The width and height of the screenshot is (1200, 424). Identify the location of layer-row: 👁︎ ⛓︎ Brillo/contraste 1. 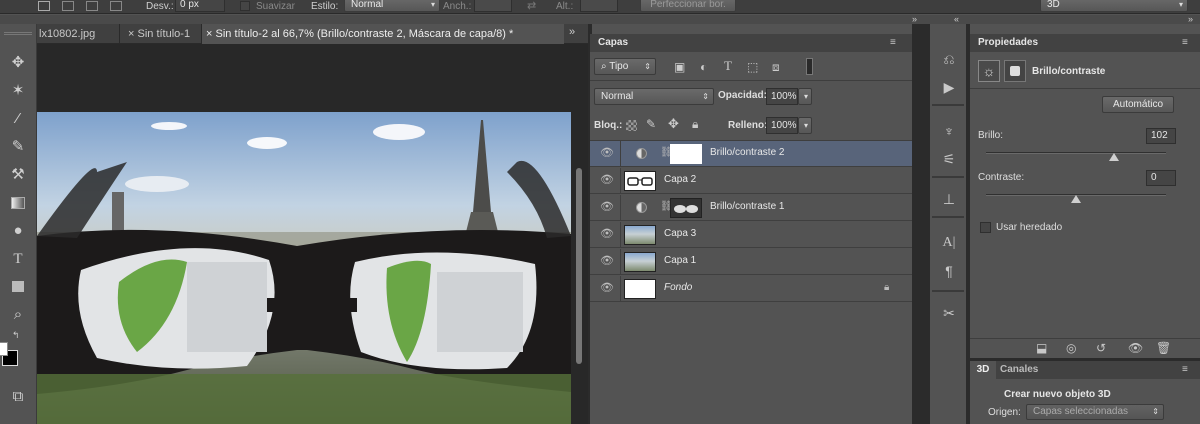
(751, 208).